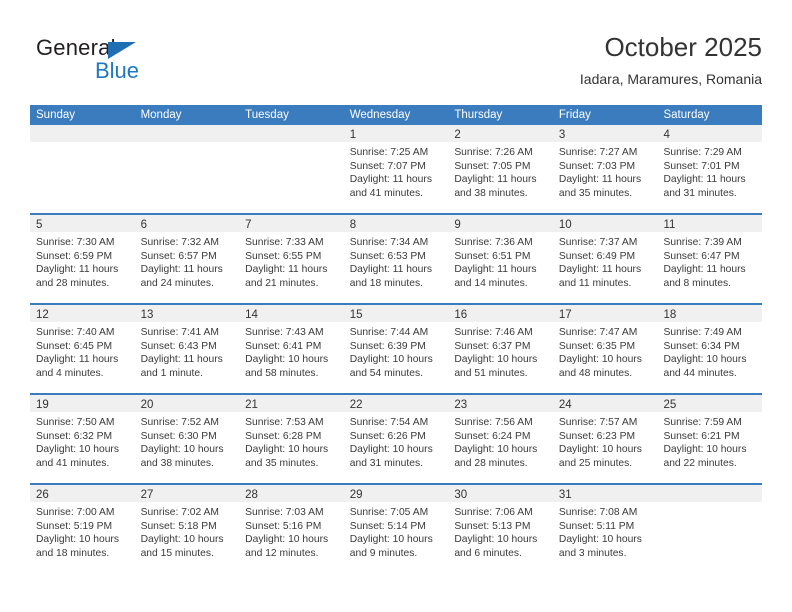  I want to click on sunset-text: Sunset: 6:59 PM, so click(74, 256).